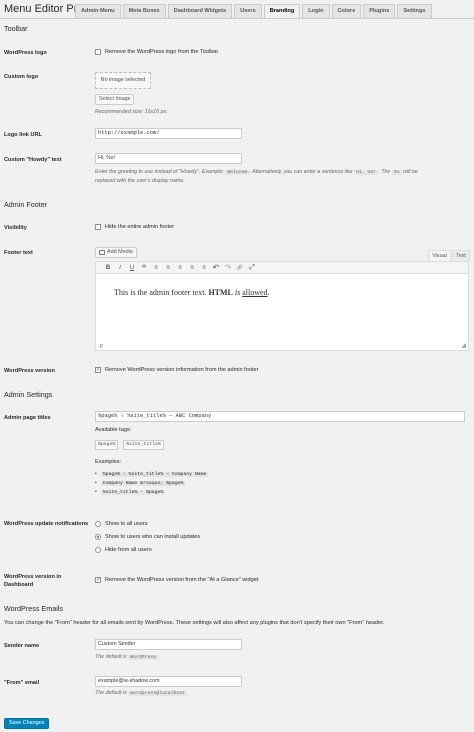 The height and width of the screenshot is (732, 474). What do you see at coordinates (144, 11) in the screenshot?
I see `tab-meta-boxes: Meta Boxes` at bounding box center [144, 11].